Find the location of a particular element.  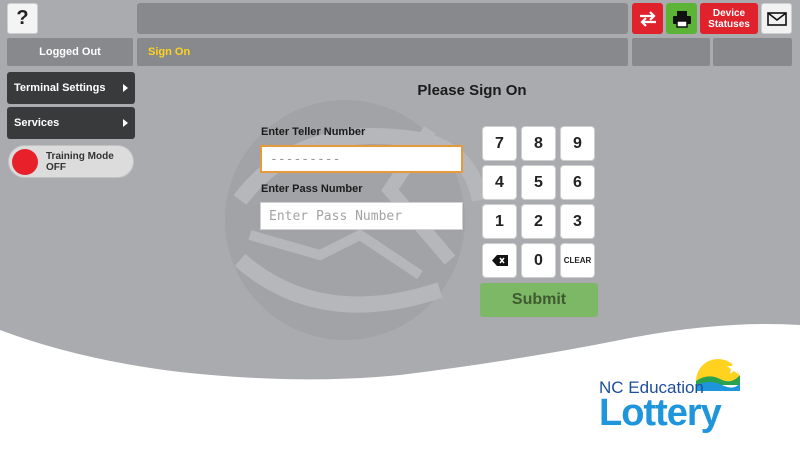

print-button is located at coordinates (681, 18).